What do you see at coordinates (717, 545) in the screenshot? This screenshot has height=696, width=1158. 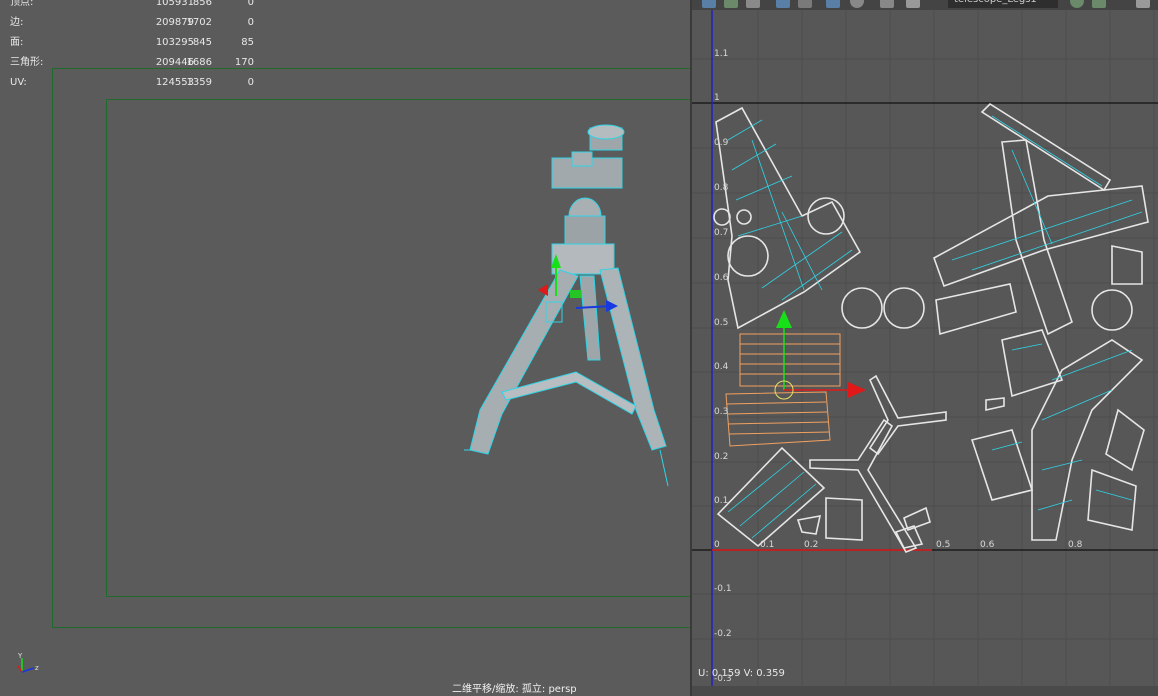 I see `uv-v-tick: 0` at bounding box center [717, 545].